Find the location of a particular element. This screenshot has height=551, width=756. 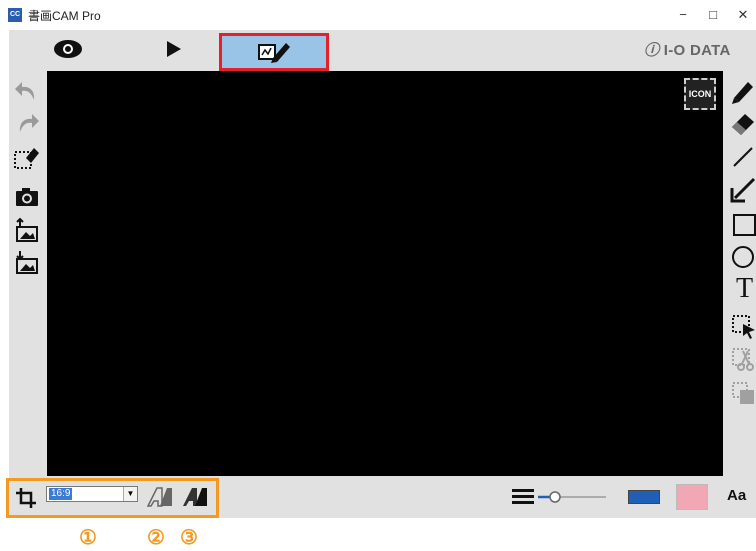

camera-icon is located at coordinates (27, 197).